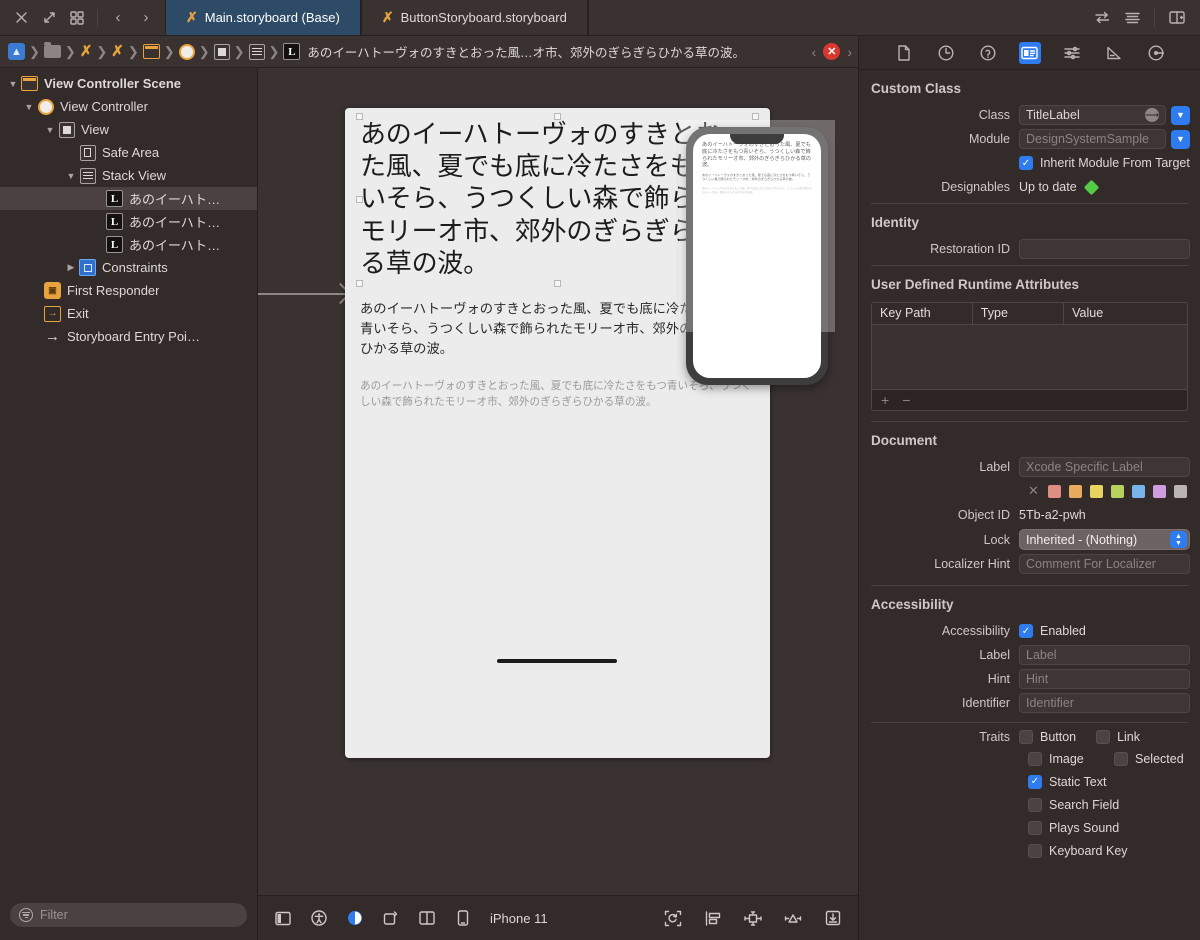 This screenshot has width=1200, height=940. What do you see at coordinates (946, 53) in the screenshot?
I see `history-inspector-icon` at bounding box center [946, 53].